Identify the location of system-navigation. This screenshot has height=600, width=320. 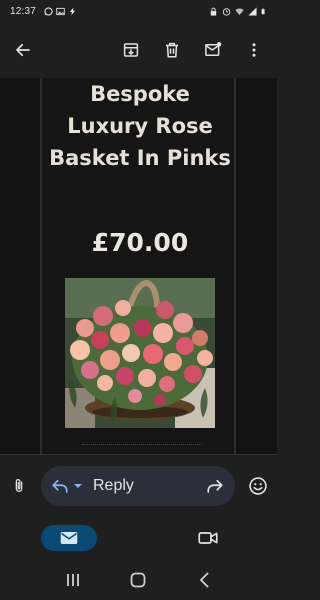
(138, 580).